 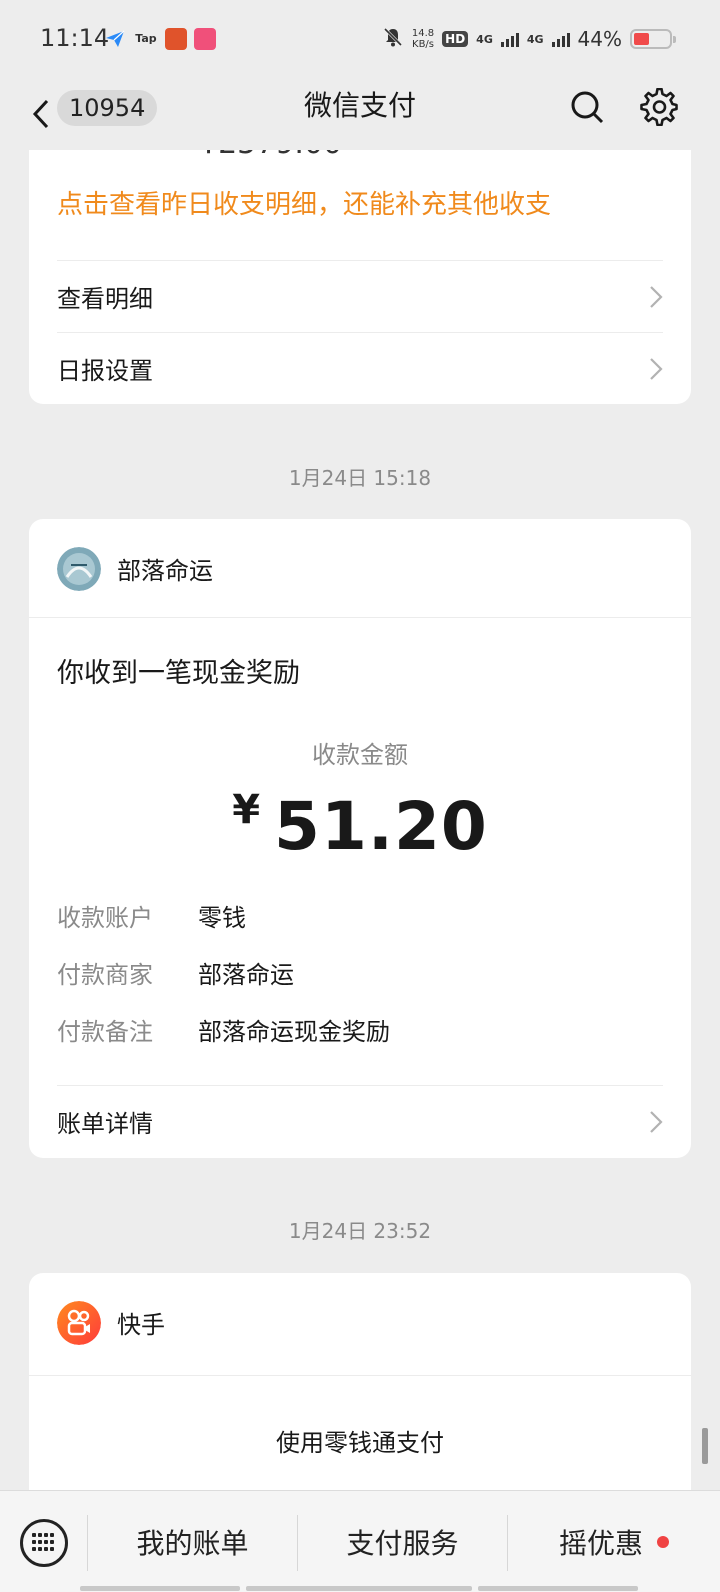 What do you see at coordinates (423, 44) in the screenshot?
I see `net-speed-unit: KB/s` at bounding box center [423, 44].